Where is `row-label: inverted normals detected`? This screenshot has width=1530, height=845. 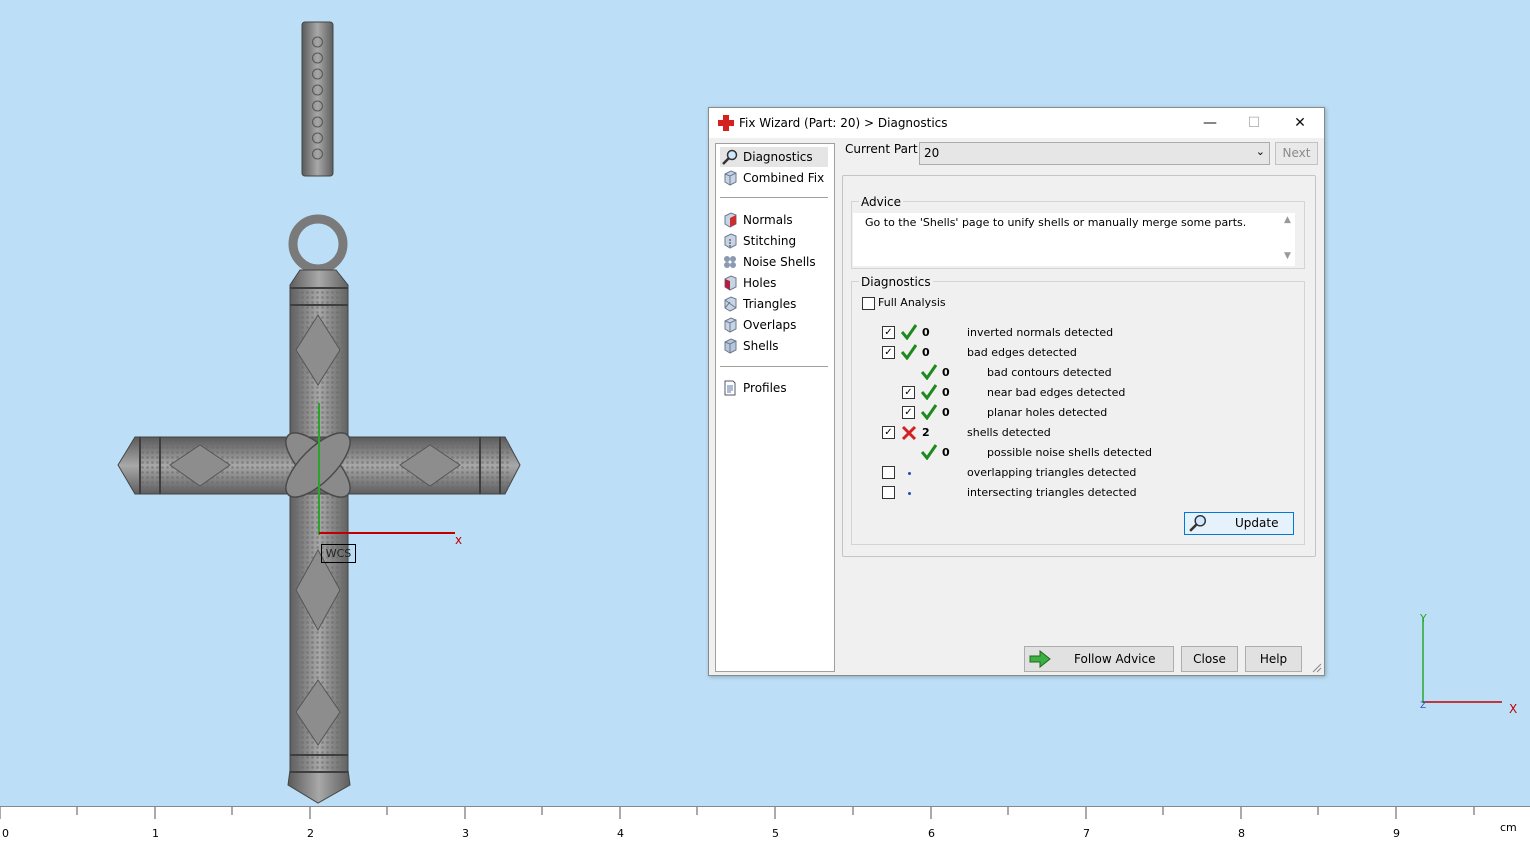 row-label: inverted normals detected is located at coordinates (1040, 332).